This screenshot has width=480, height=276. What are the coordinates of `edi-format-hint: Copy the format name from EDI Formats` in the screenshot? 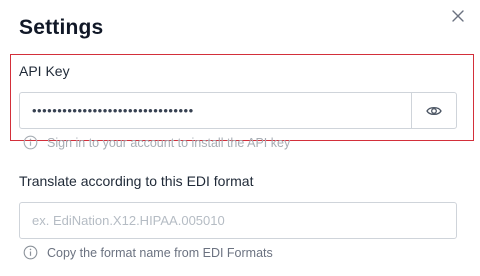 It's located at (148, 252).